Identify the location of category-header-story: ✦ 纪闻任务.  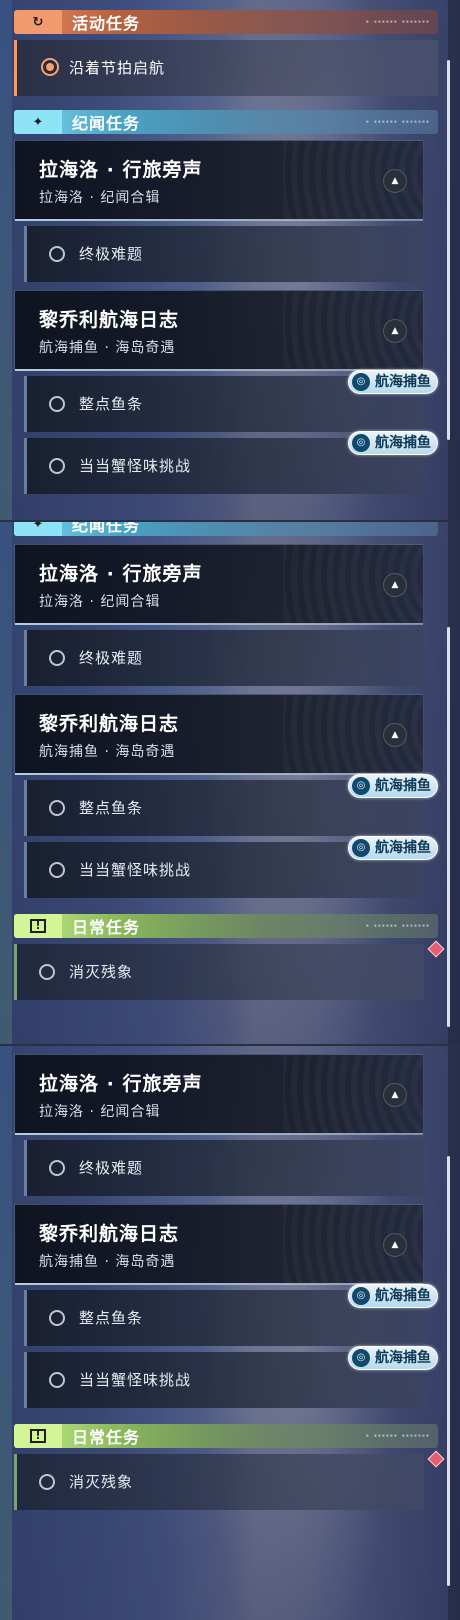
(226, 529).